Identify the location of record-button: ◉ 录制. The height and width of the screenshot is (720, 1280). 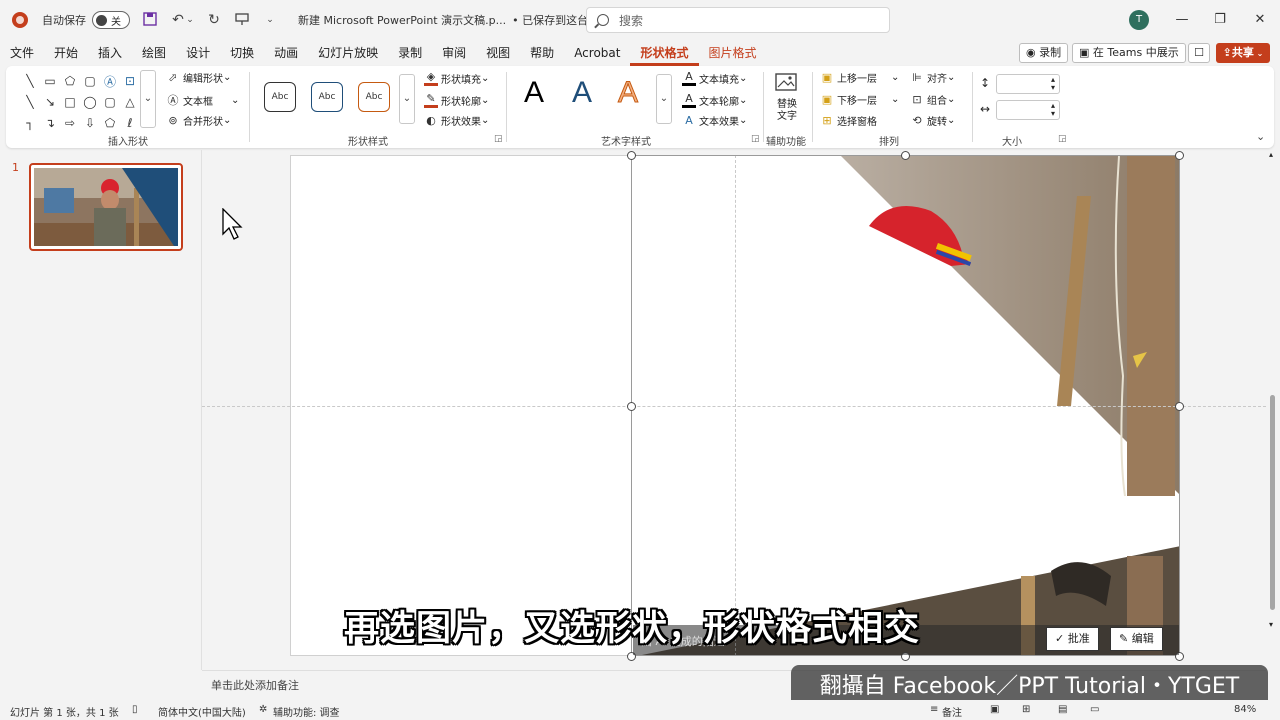
(1044, 53).